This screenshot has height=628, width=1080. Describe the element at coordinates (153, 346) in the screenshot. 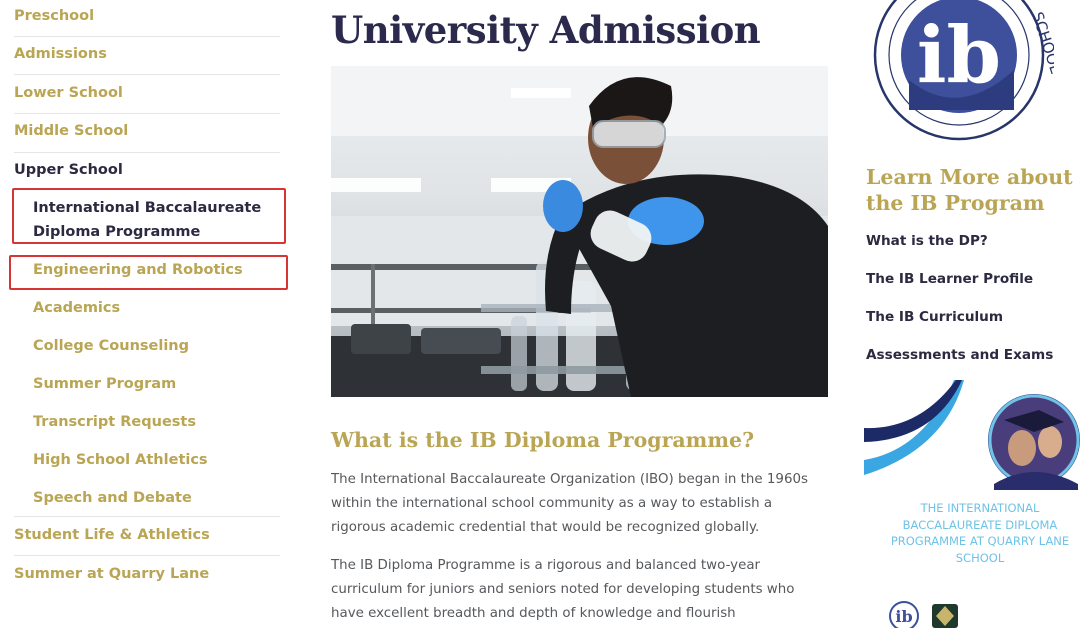

I see `sidebar-subitem-college-counseling: College Counseling` at that location.